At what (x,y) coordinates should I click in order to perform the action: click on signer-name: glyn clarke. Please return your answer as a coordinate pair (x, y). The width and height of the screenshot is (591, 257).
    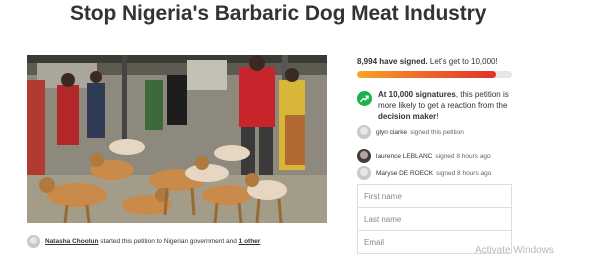
    Looking at the image, I should click on (392, 132).